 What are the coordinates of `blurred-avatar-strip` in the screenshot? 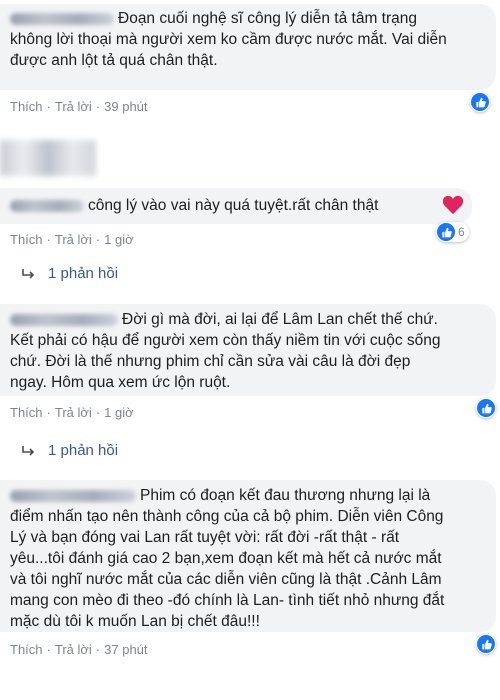 It's located at (48, 158).